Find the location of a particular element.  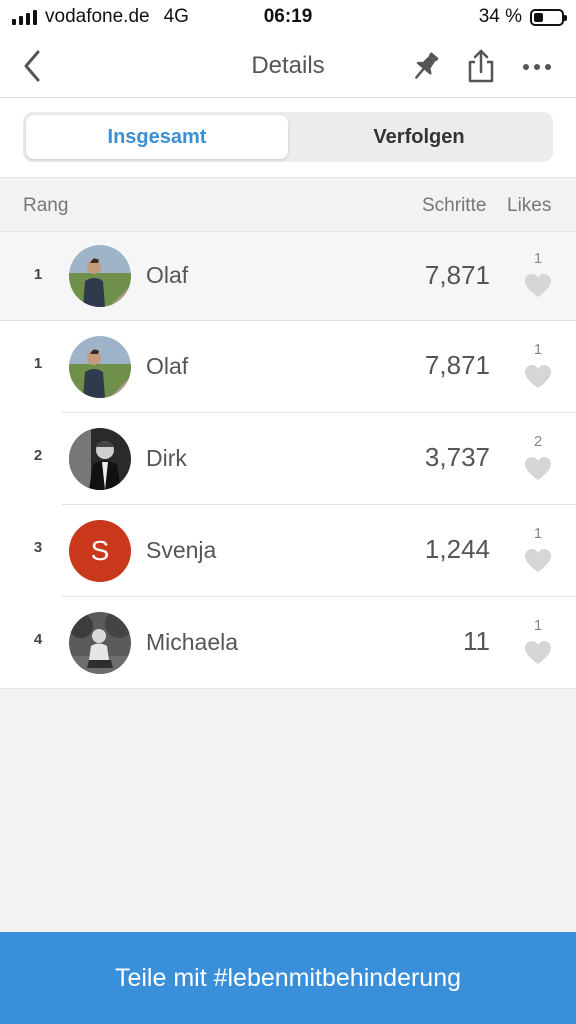

leaderboard-row: 2 Dirk 3,737 2 is located at coordinates (288, 459).